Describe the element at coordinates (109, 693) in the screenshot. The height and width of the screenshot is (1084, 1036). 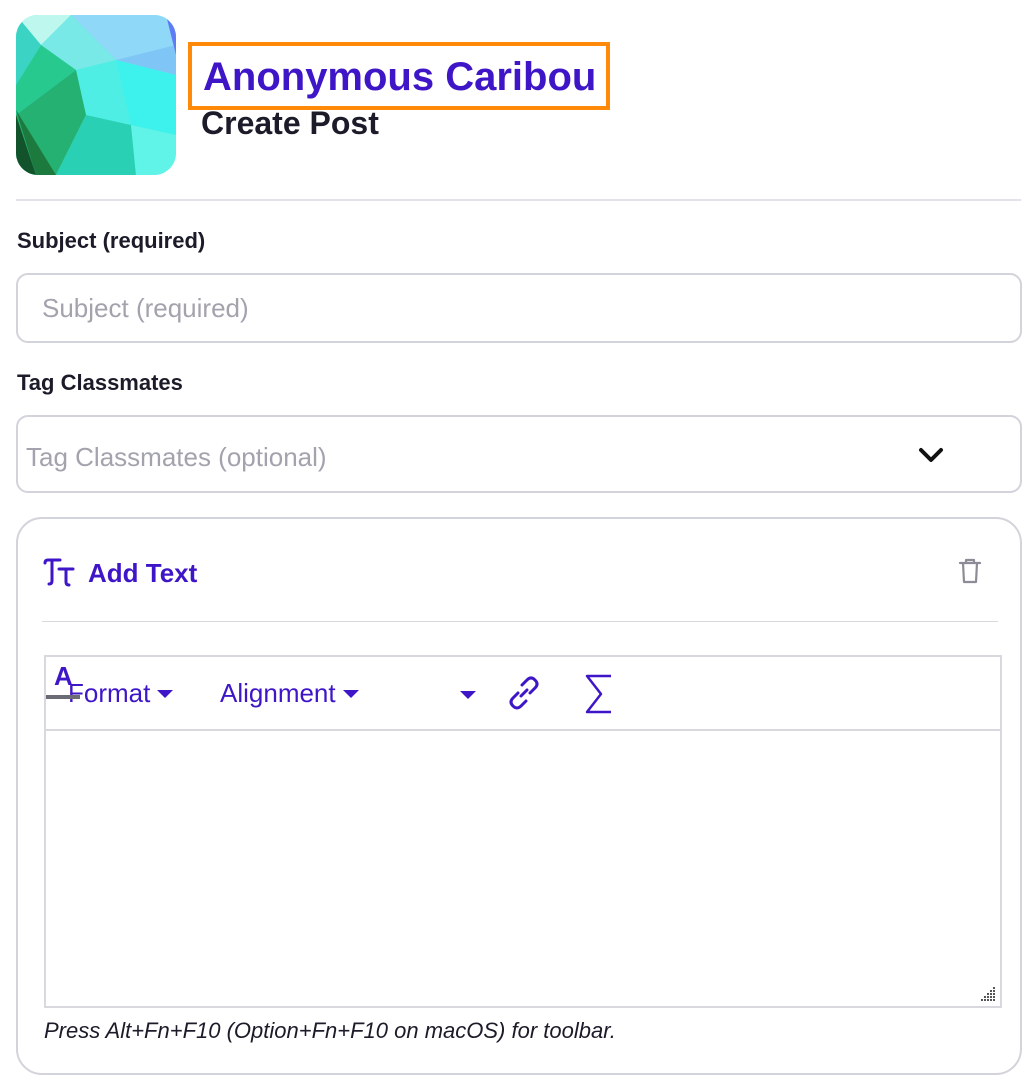
I see `format-label: Format` at that location.